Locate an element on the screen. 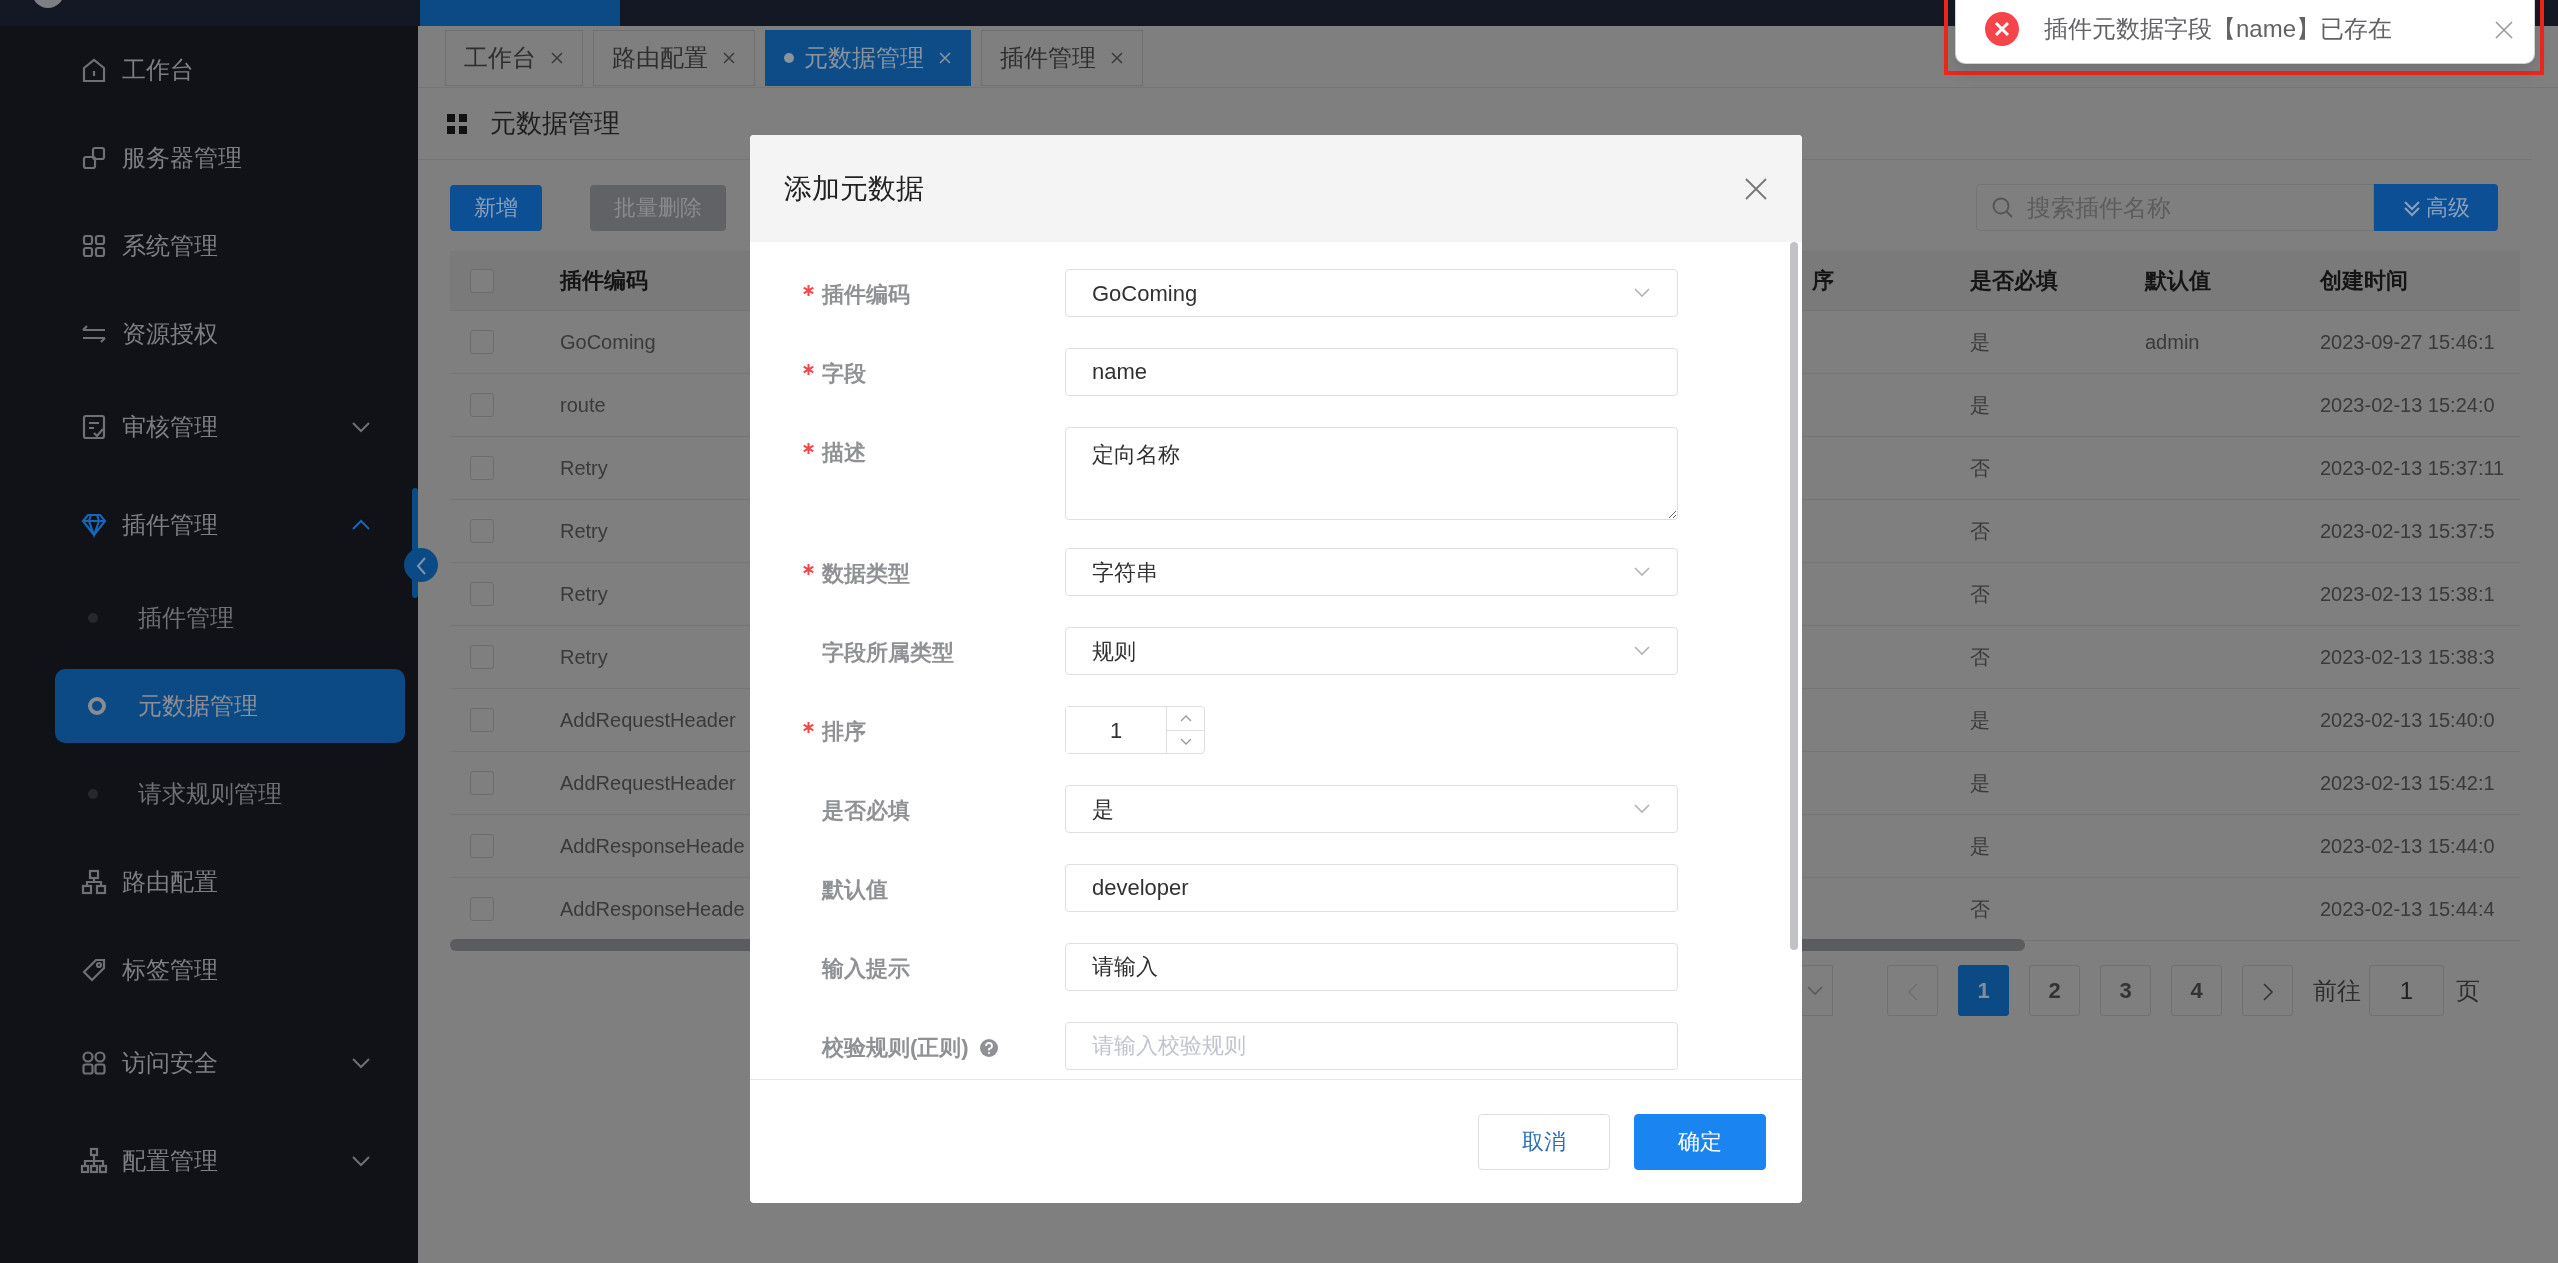 The width and height of the screenshot is (2558, 1263). dialog-title: 添加元数据 is located at coordinates (854, 188).